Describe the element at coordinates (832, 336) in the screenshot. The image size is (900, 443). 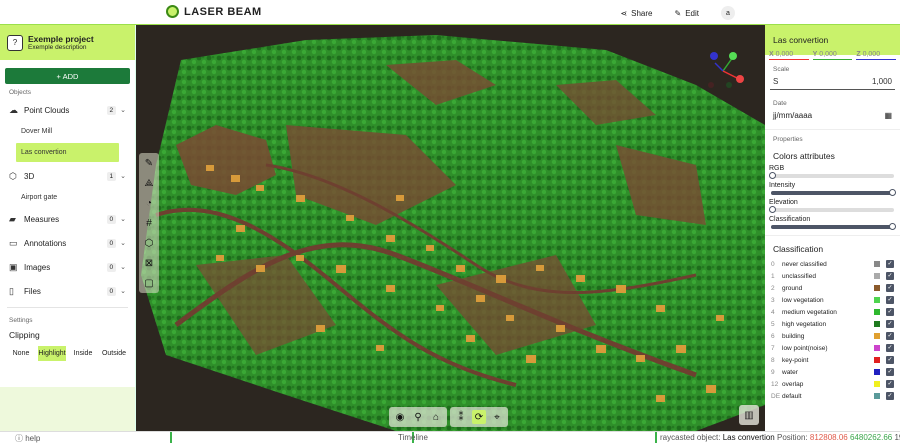
I see `classification-row: 6 building ✓` at that location.